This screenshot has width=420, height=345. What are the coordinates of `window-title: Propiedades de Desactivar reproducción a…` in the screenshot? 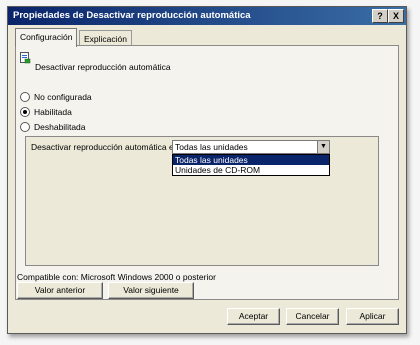 It's located at (132, 15).